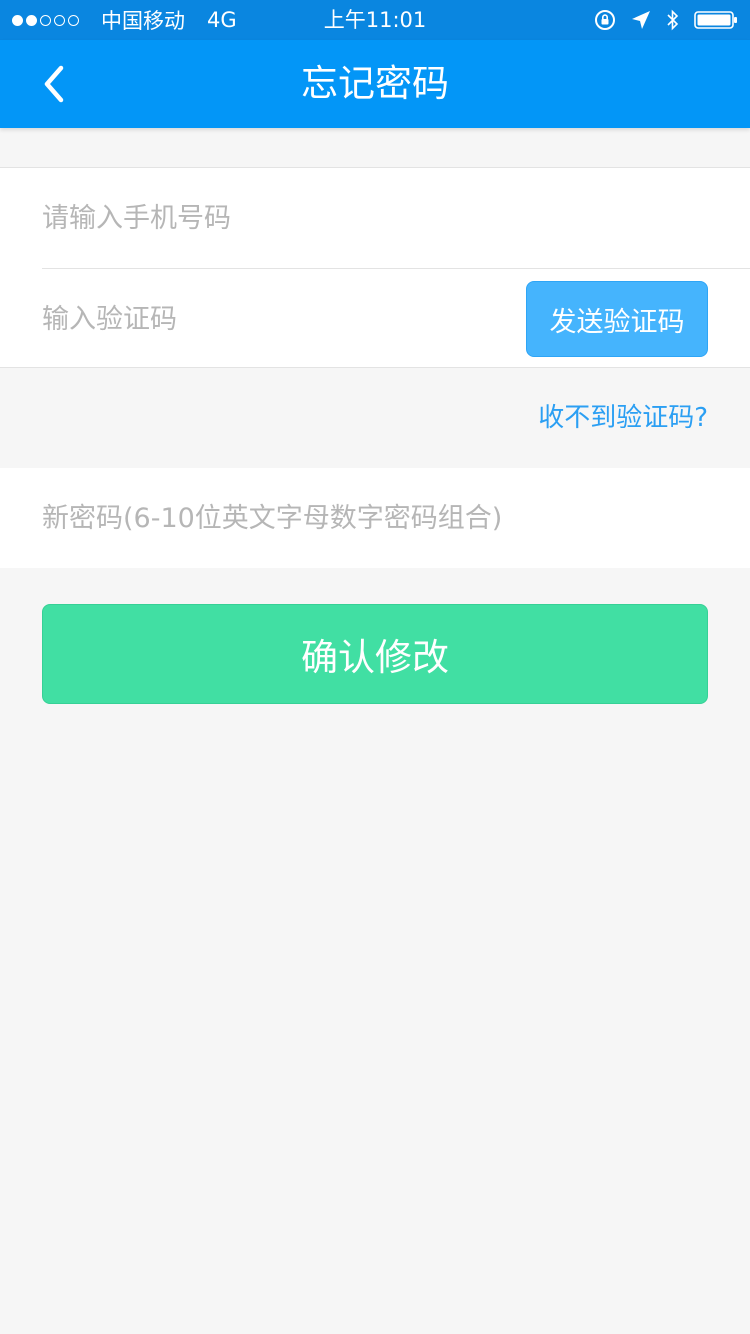 The height and width of the screenshot is (1334, 750). I want to click on code-row: 发送验证码, so click(375, 319).